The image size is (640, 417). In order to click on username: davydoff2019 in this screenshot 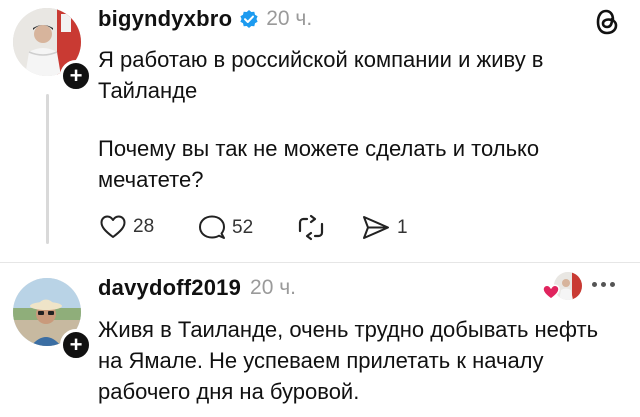, I will do `click(169, 288)`.